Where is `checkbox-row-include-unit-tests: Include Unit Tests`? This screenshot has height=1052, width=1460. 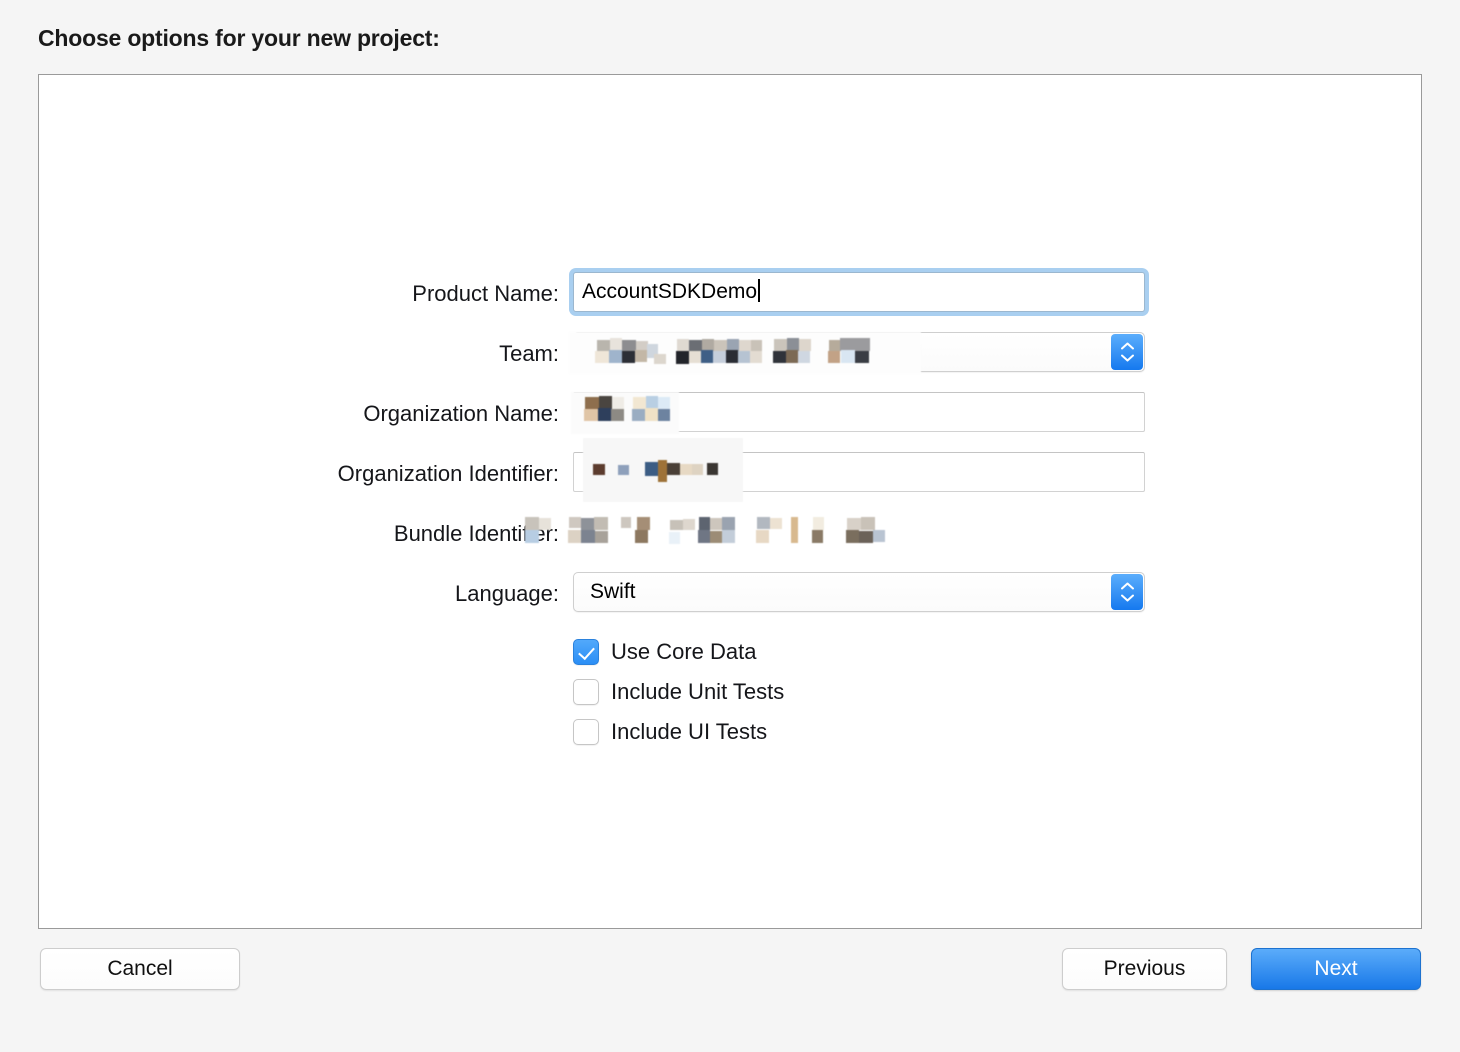 checkbox-row-include-unit-tests: Include Unit Tests is located at coordinates (678, 692).